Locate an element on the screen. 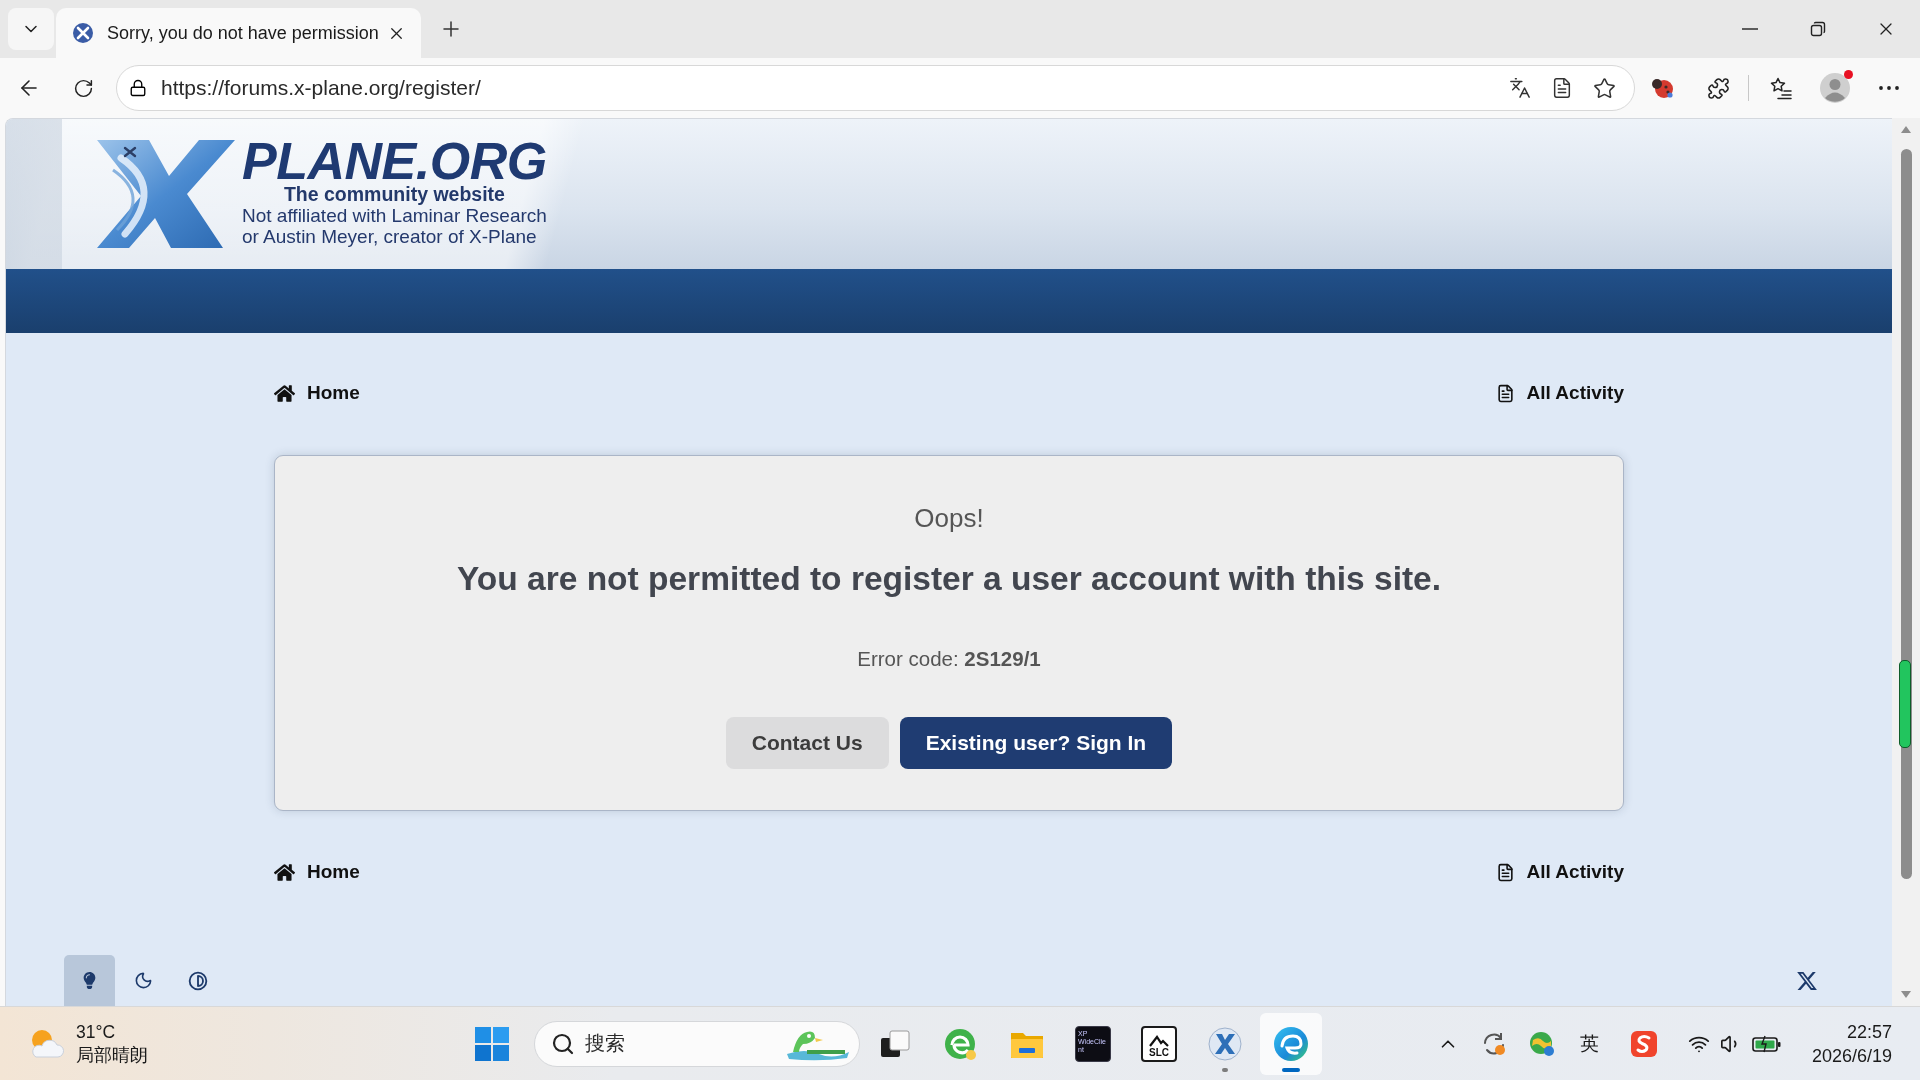 This screenshot has height=1080, width=1920. error-message: You are not permitted to register a user account with this site. is located at coordinates (949, 579).